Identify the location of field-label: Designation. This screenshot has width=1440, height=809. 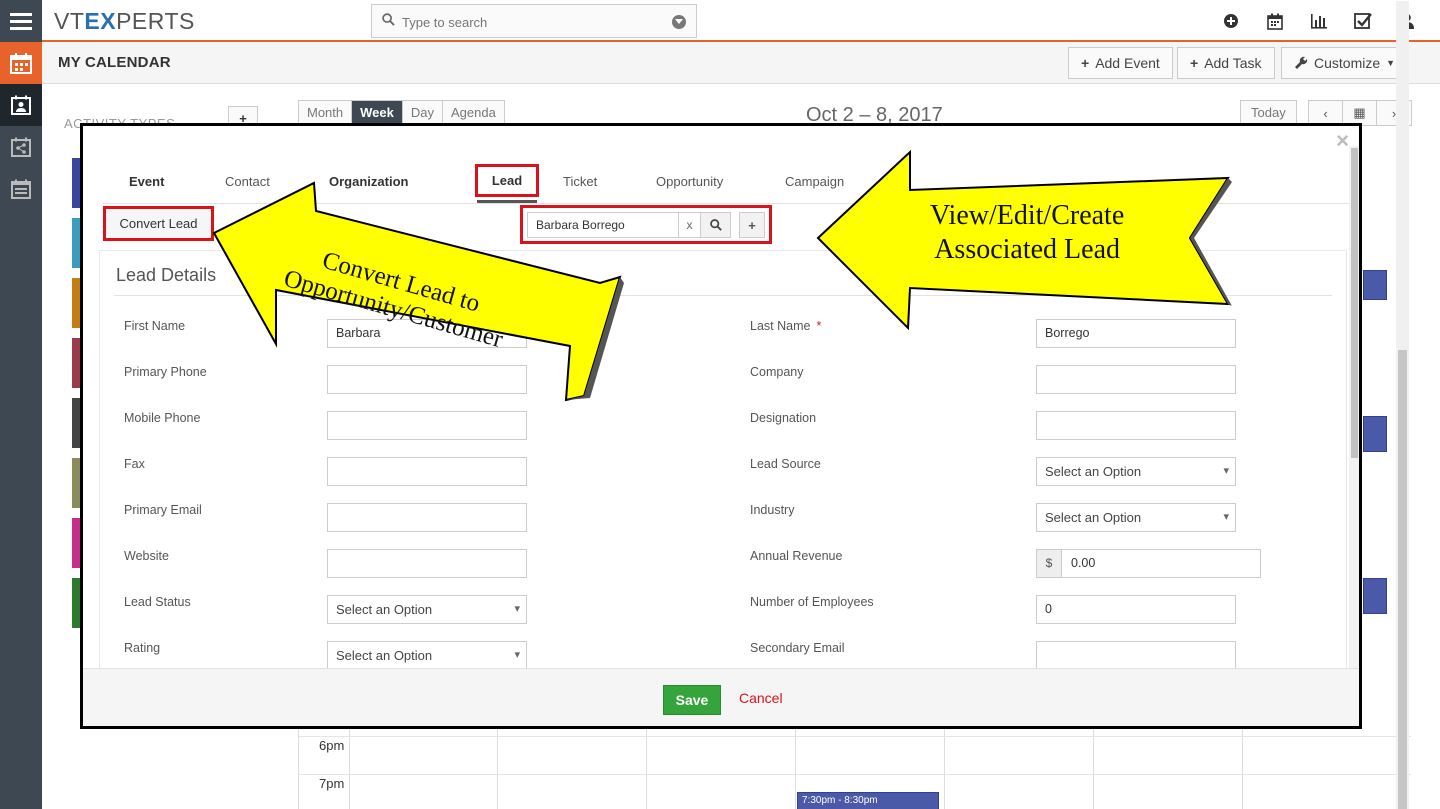
(783, 418).